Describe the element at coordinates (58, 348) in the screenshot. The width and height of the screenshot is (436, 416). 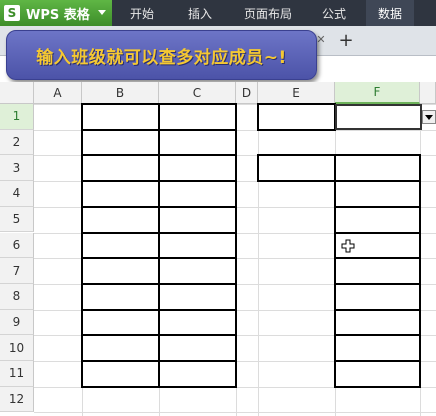
I see `cell-a10` at that location.